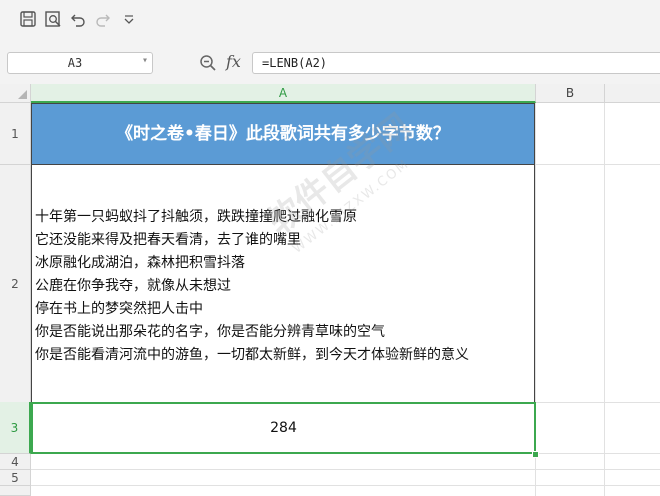 This screenshot has height=496, width=660. I want to click on column-header-a: A, so click(283, 93).